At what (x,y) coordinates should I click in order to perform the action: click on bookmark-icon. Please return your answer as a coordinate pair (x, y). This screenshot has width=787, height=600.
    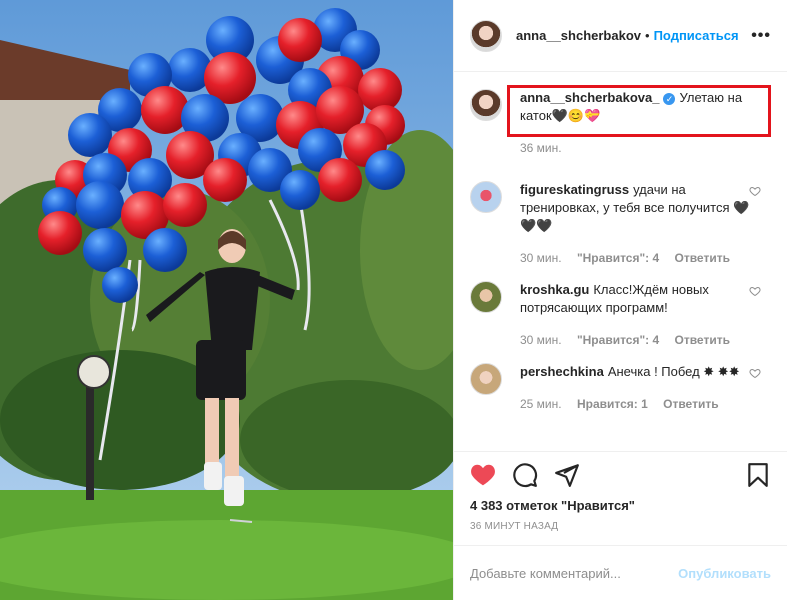
    Looking at the image, I should click on (758, 475).